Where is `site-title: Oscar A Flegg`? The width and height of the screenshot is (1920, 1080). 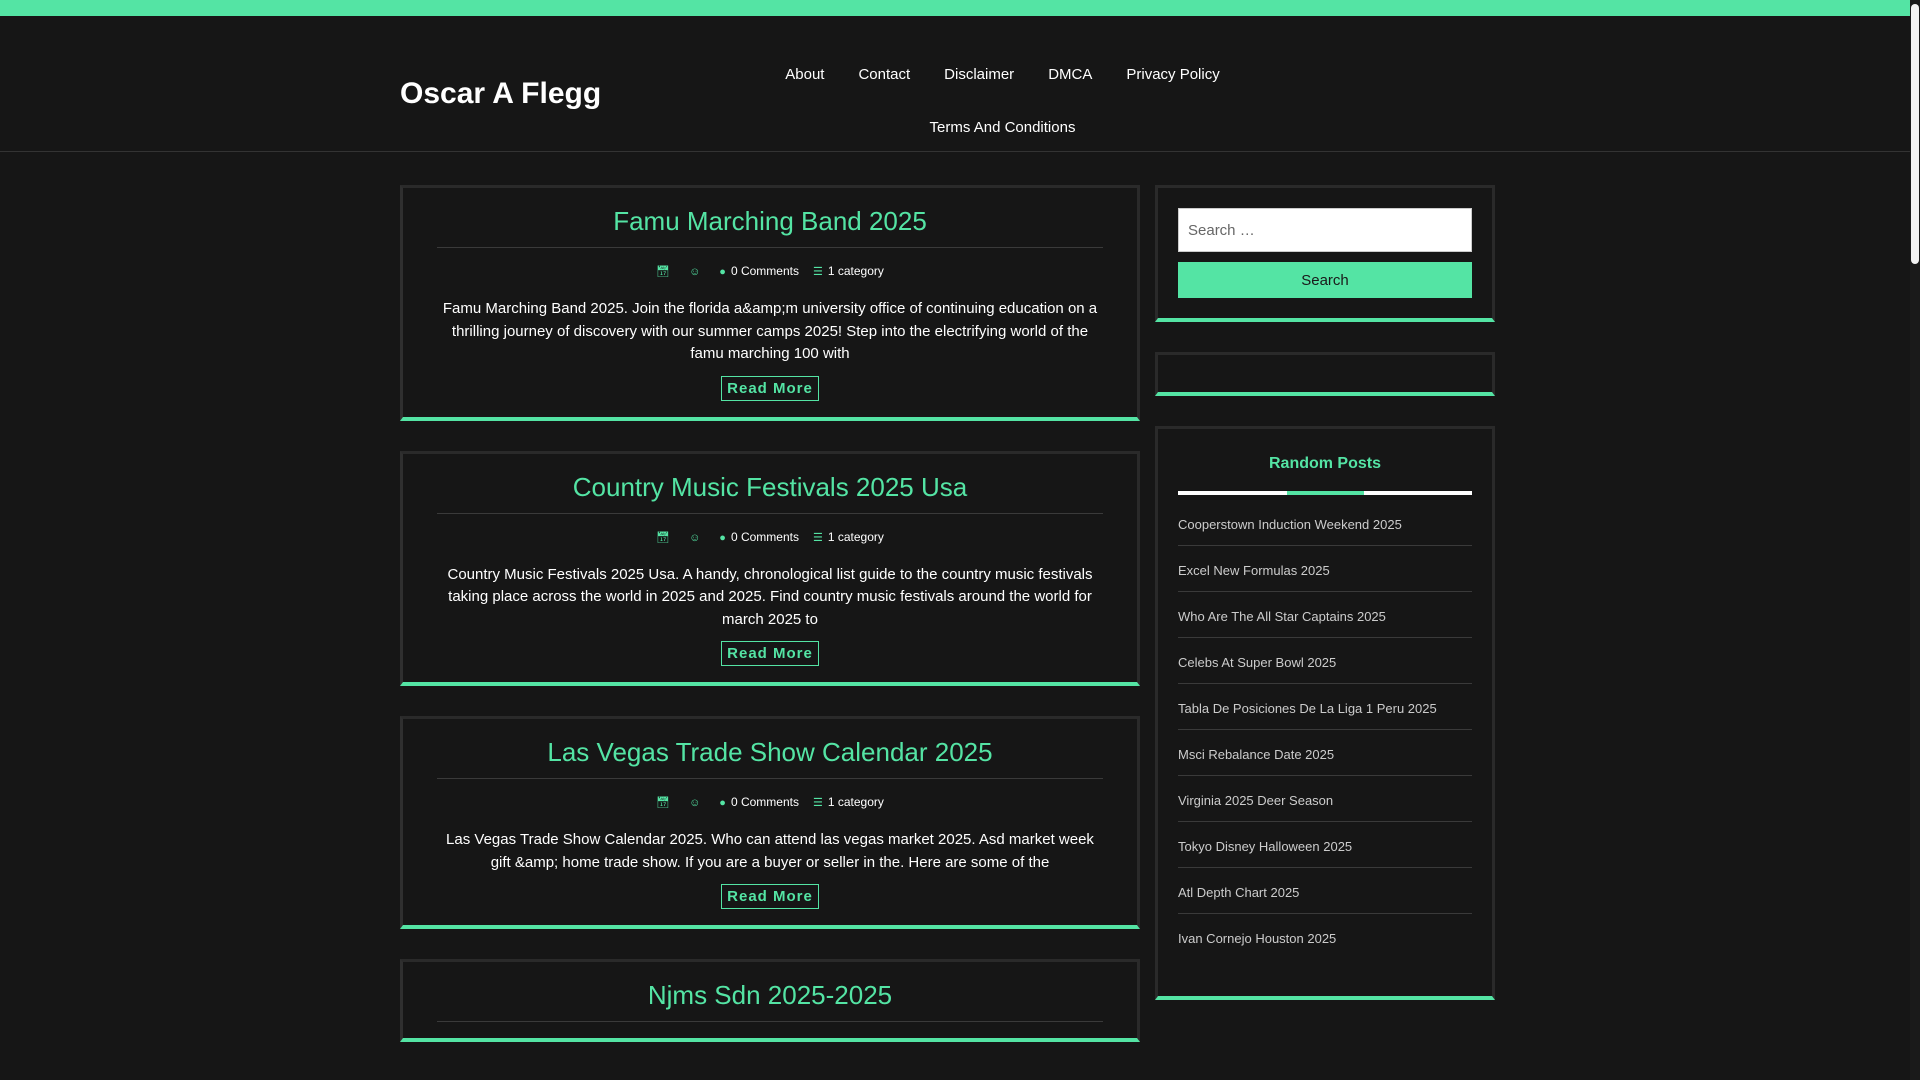 site-title: Oscar A Flegg is located at coordinates (500, 94).